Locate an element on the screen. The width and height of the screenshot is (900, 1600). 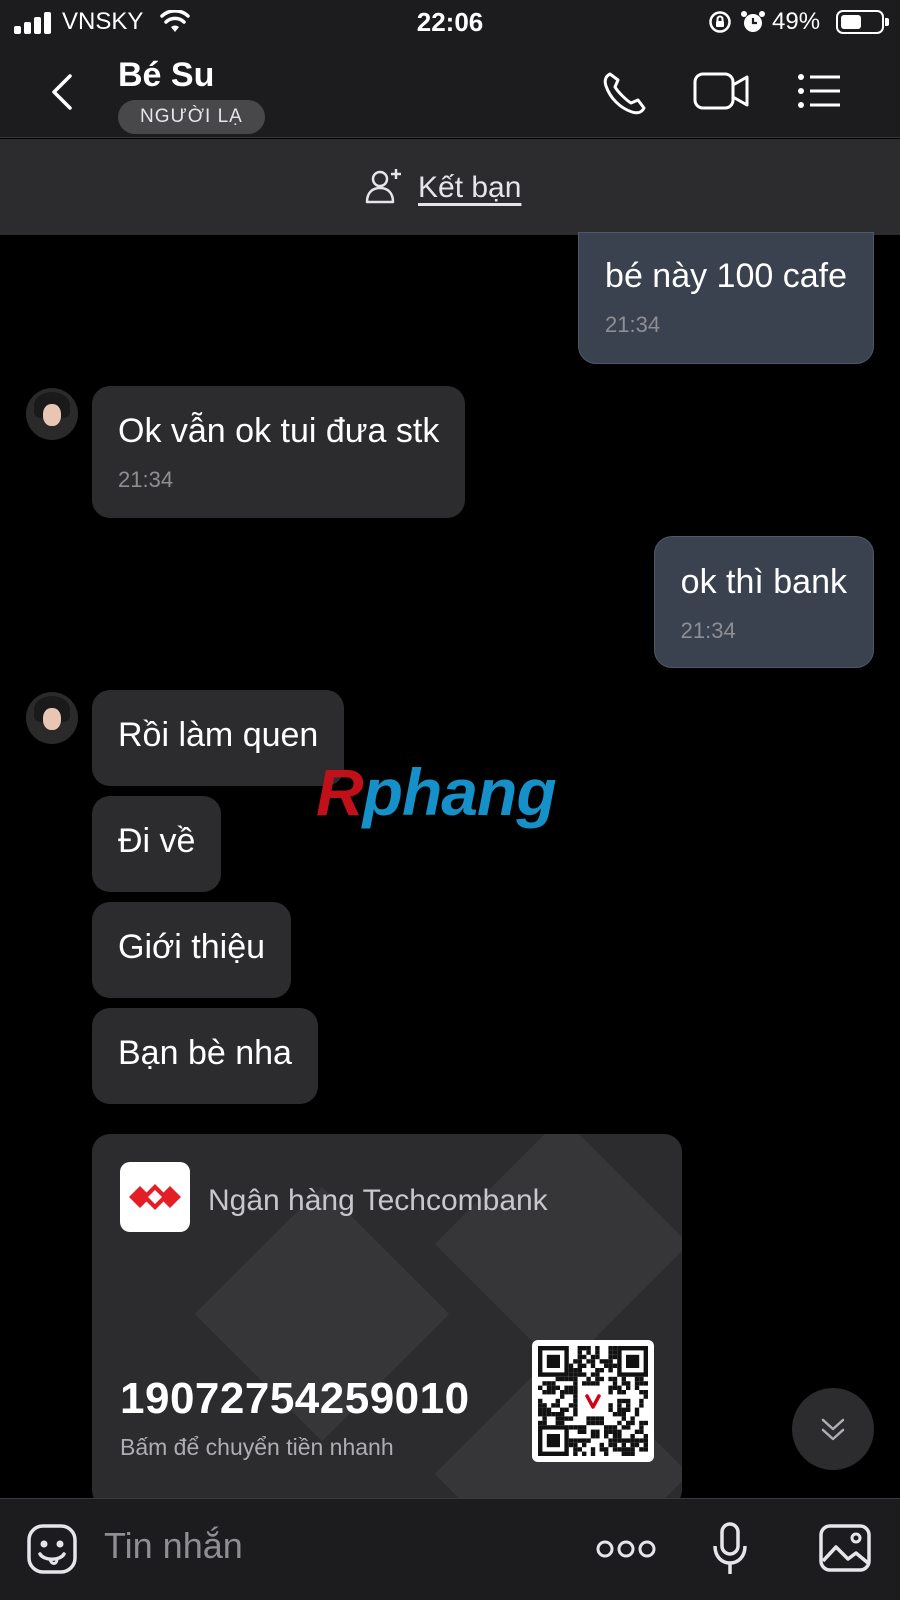
message-bubble-incoming: Rồi làm quen is located at coordinates (218, 738).